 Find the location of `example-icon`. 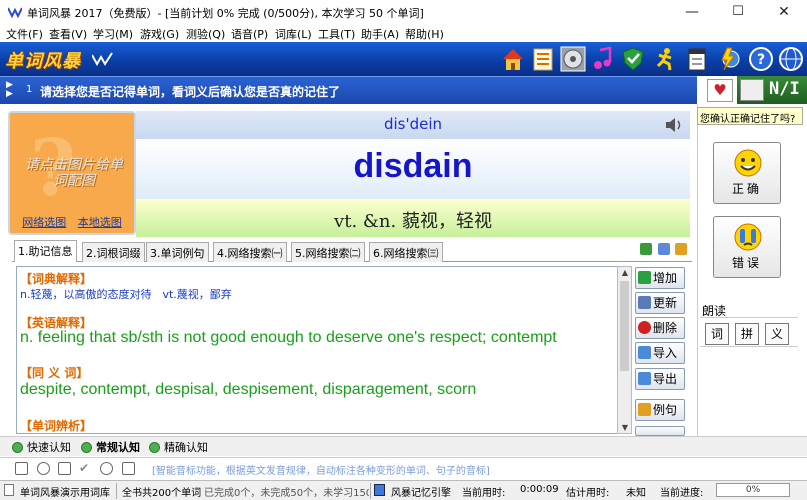

example-icon is located at coordinates (644, 409).